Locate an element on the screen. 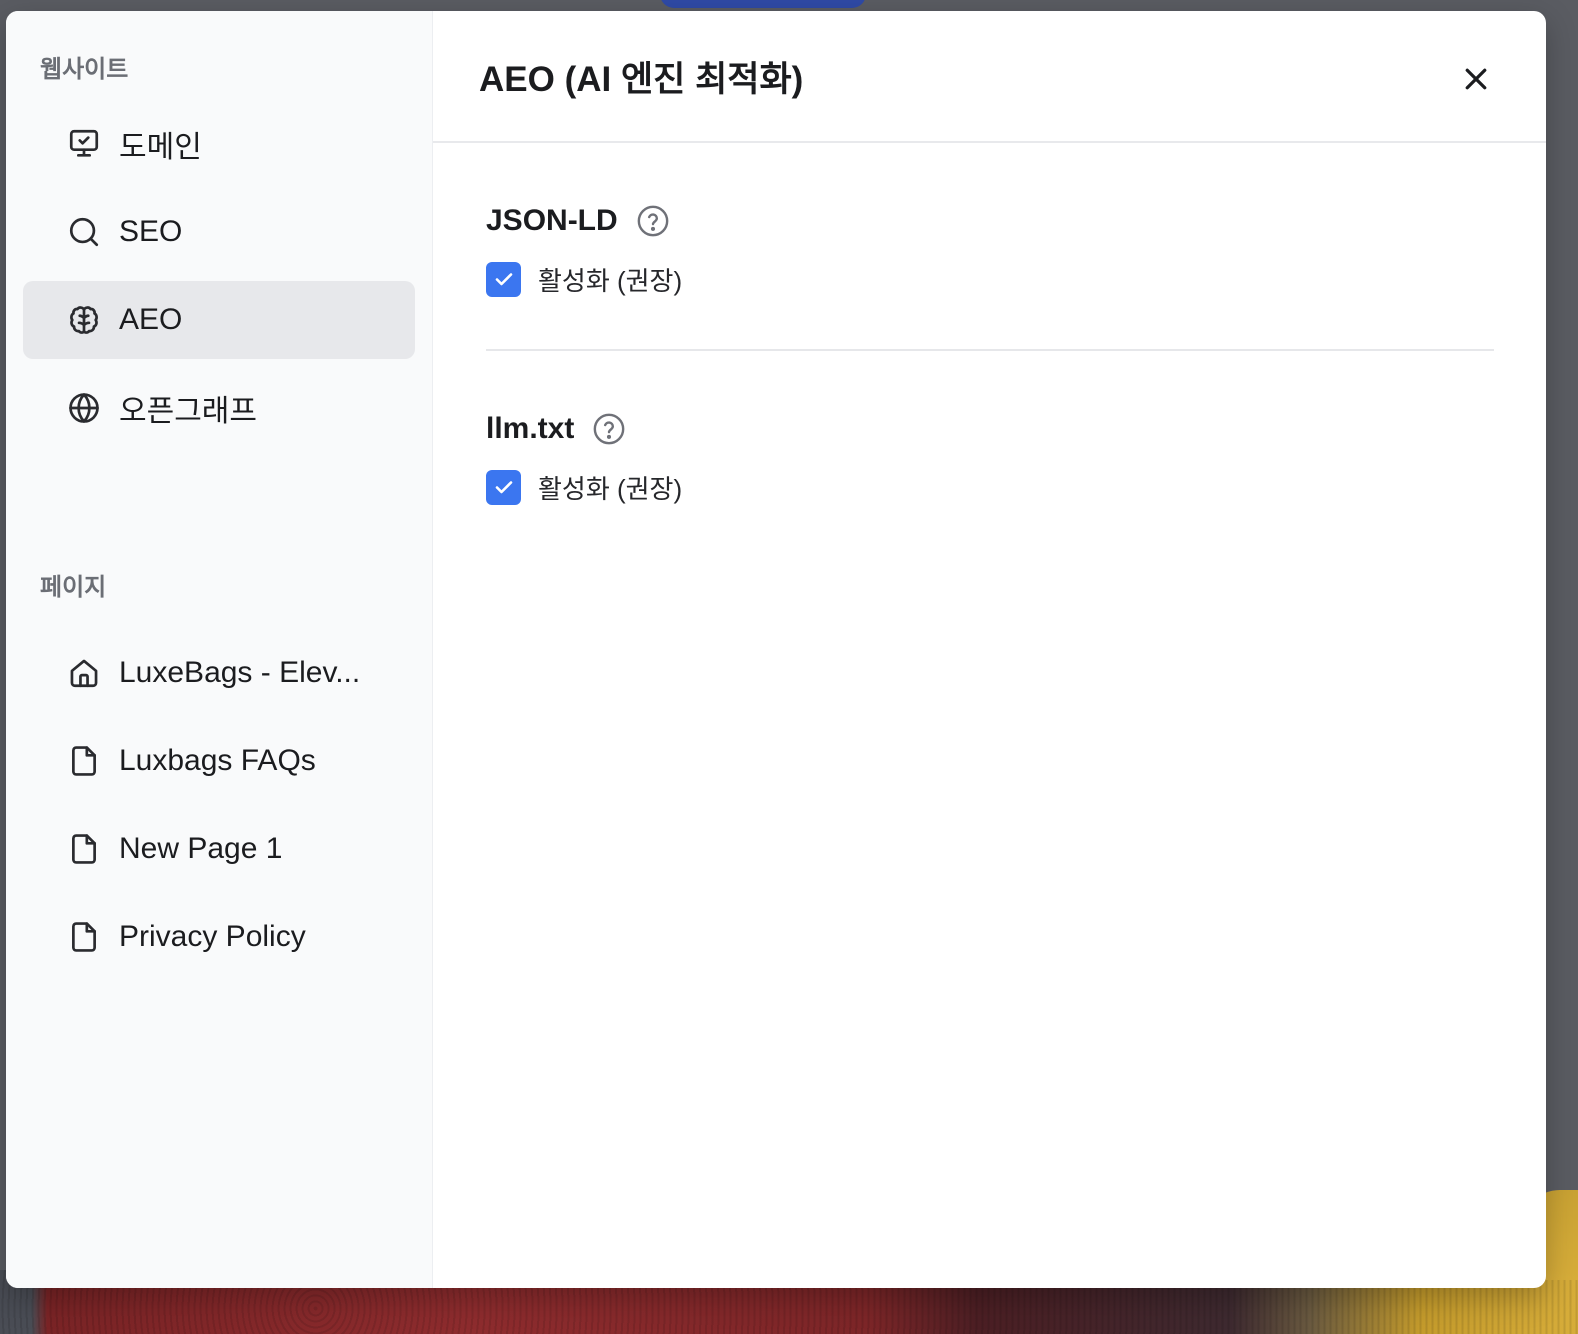  content-header: AEO (AI 엔진 최적화) is located at coordinates (989, 77).